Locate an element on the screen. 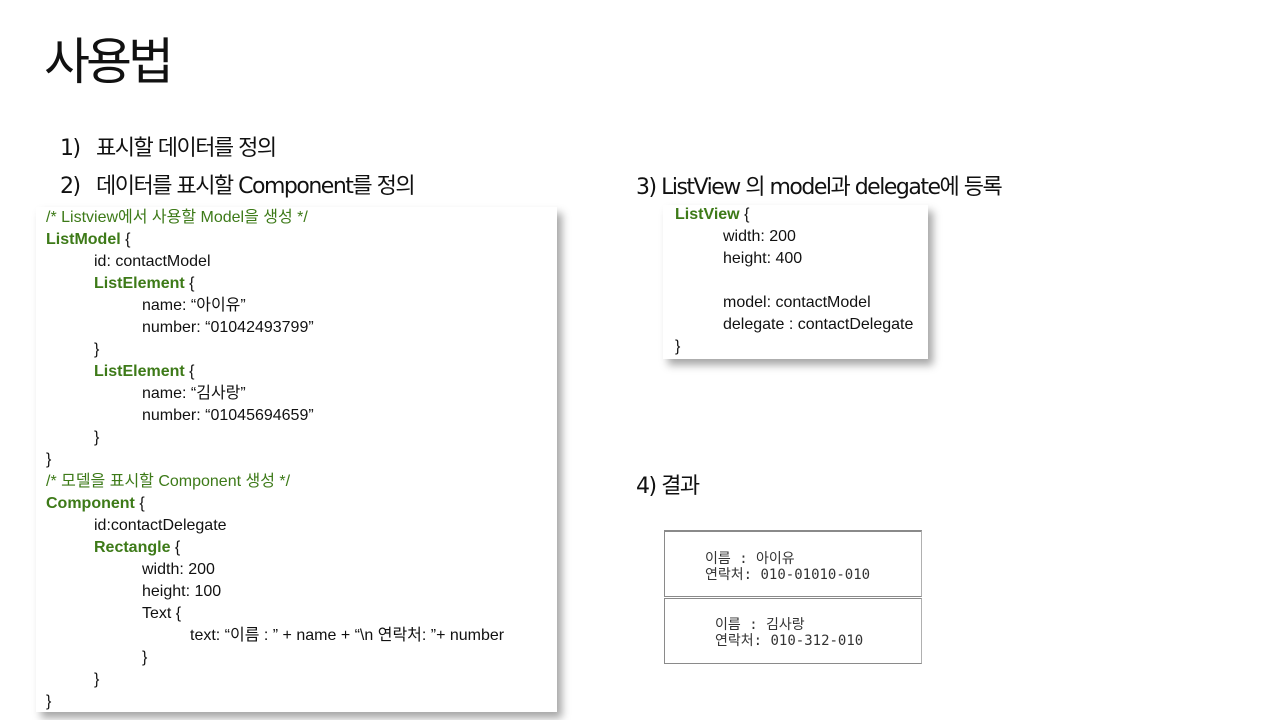  step-4-heading: 4) 결과 is located at coordinates (668, 484).